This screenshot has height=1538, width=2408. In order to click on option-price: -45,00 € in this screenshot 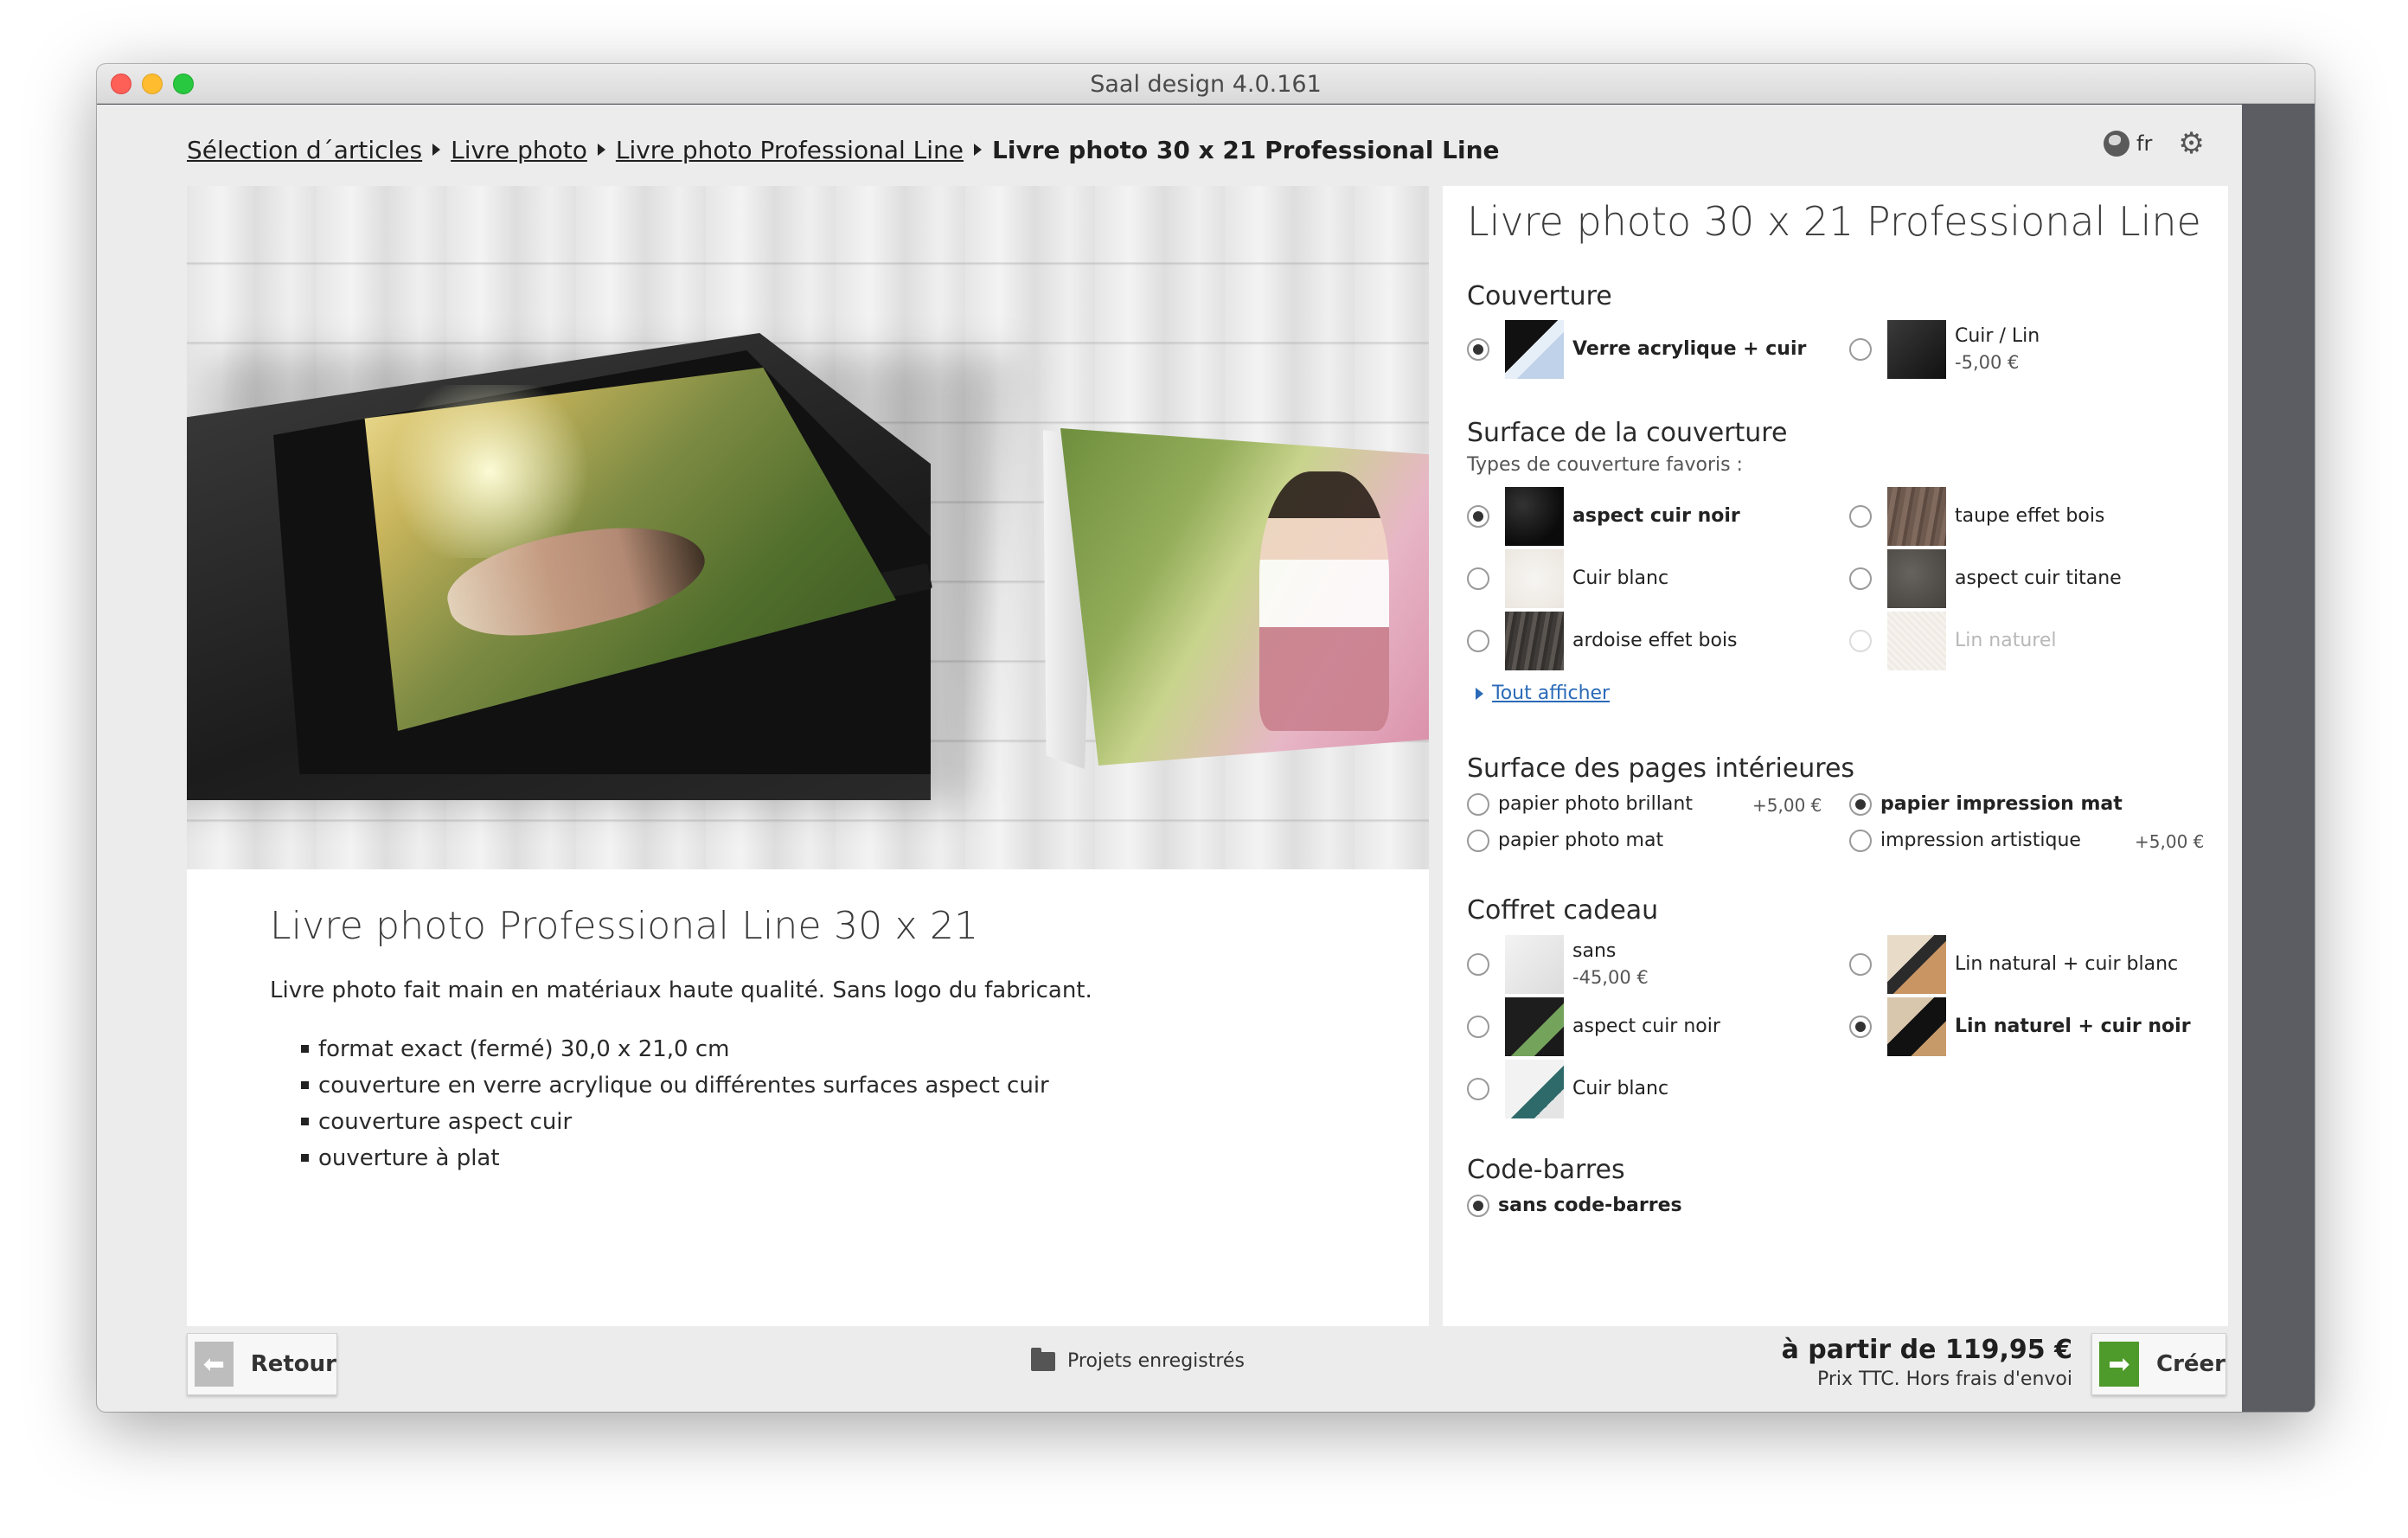, I will do `click(1610, 978)`.